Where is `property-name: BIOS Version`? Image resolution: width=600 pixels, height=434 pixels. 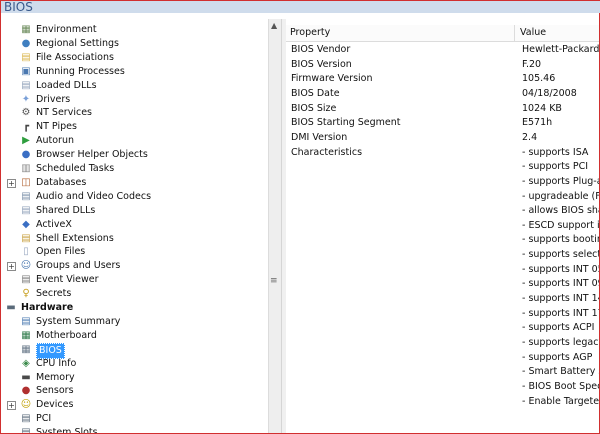 property-name: BIOS Version is located at coordinates (321, 64).